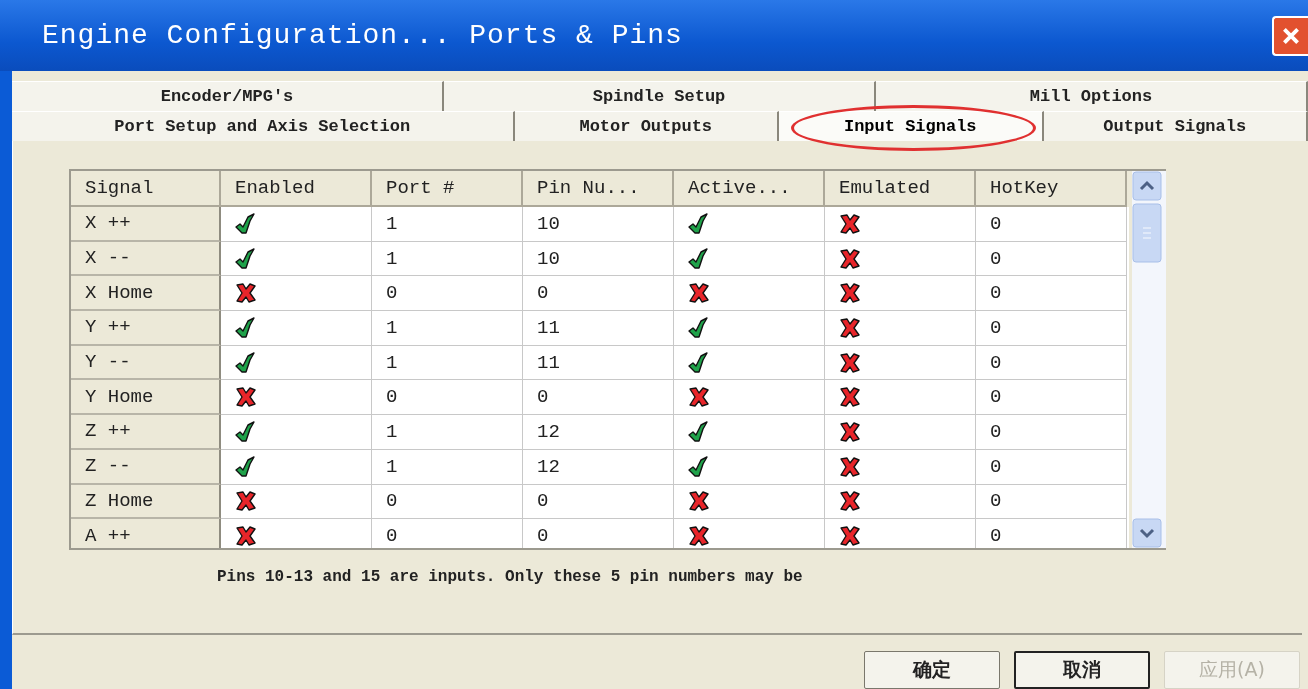 The image size is (1308, 689). Describe the element at coordinates (362, 35) in the screenshot. I see `window-title: Engine Configuration... Ports & Pins` at that location.